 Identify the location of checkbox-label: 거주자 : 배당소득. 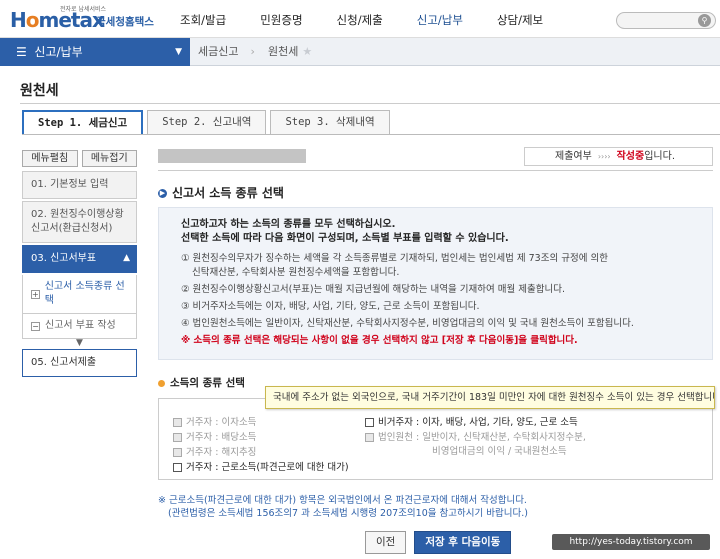
(221, 437).